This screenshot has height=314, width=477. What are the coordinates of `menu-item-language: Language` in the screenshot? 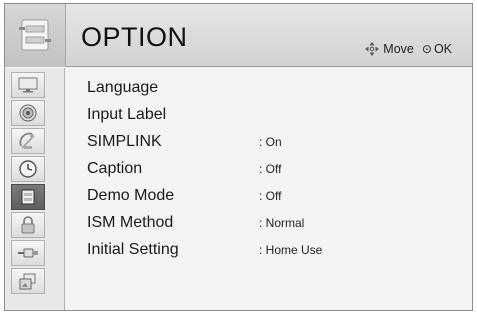 It's located at (277, 88).